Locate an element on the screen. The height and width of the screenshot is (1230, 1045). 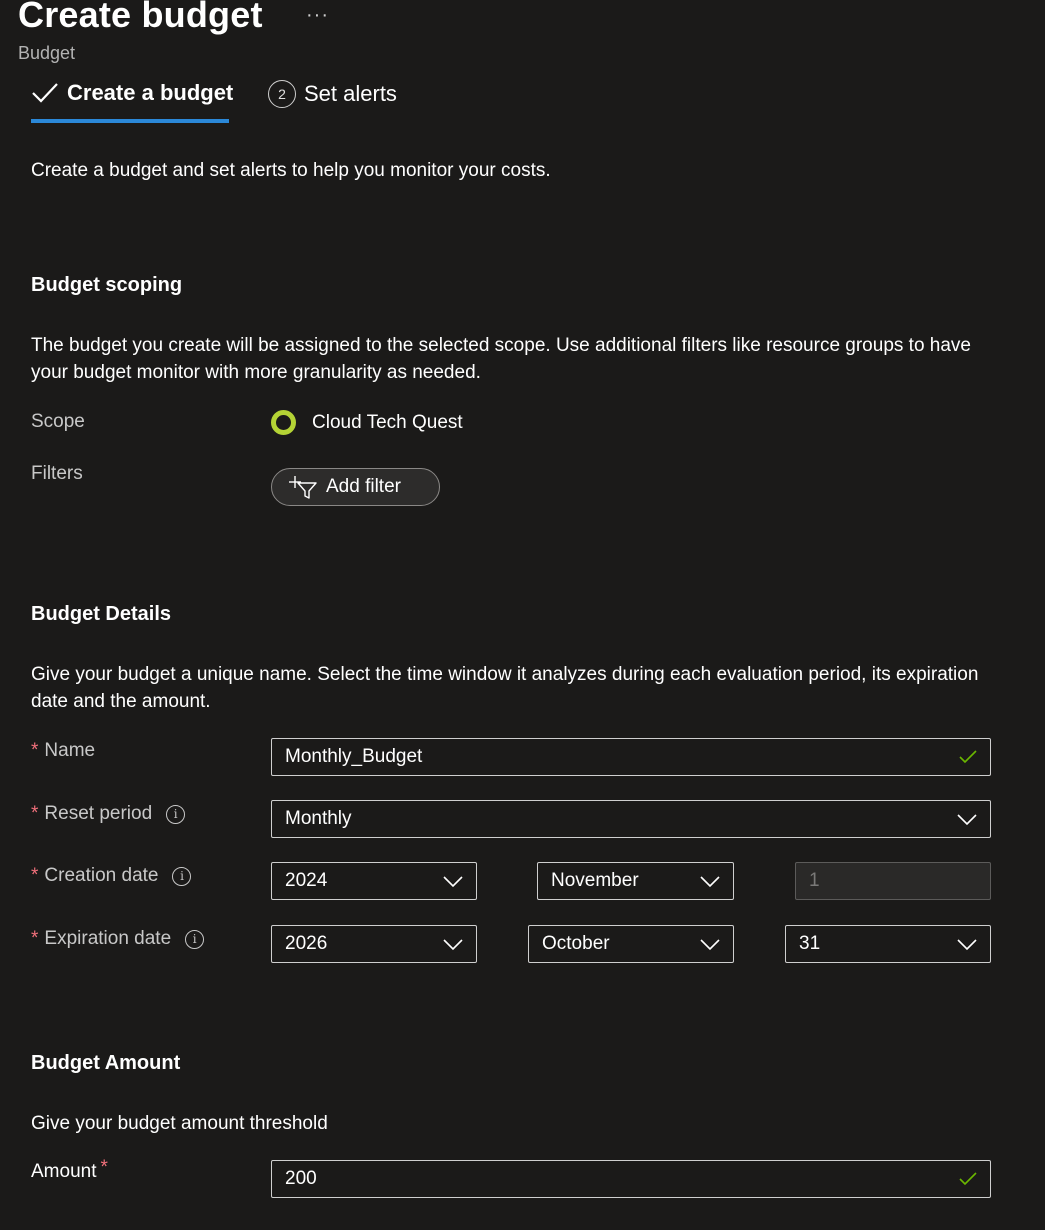
add-filter-label: Add filter is located at coordinates (363, 486).